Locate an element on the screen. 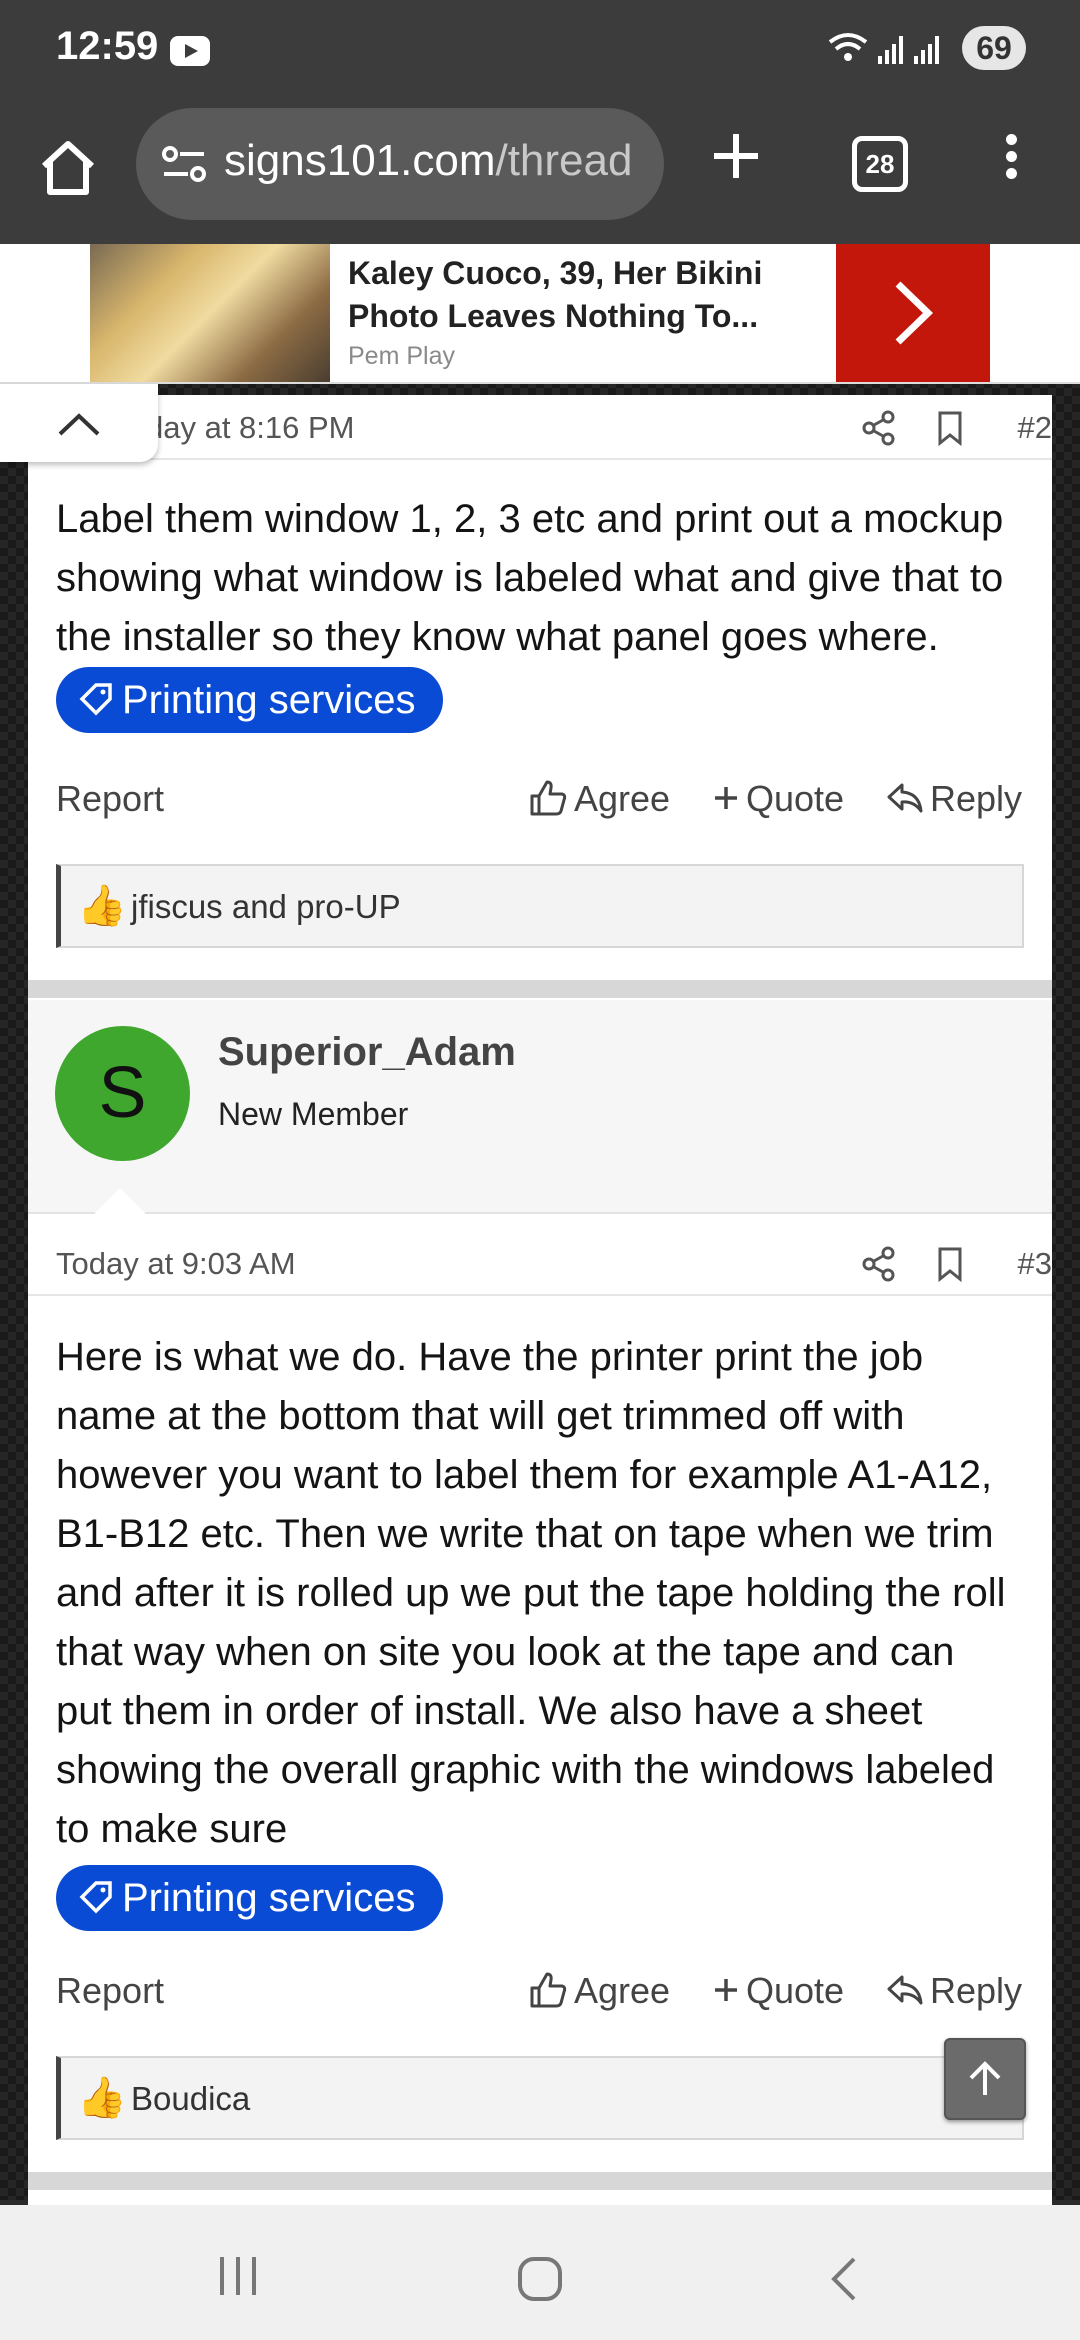 This screenshot has width=1080, height=2340. reaction-users: jfiscus and pro-UP is located at coordinates (266, 907).